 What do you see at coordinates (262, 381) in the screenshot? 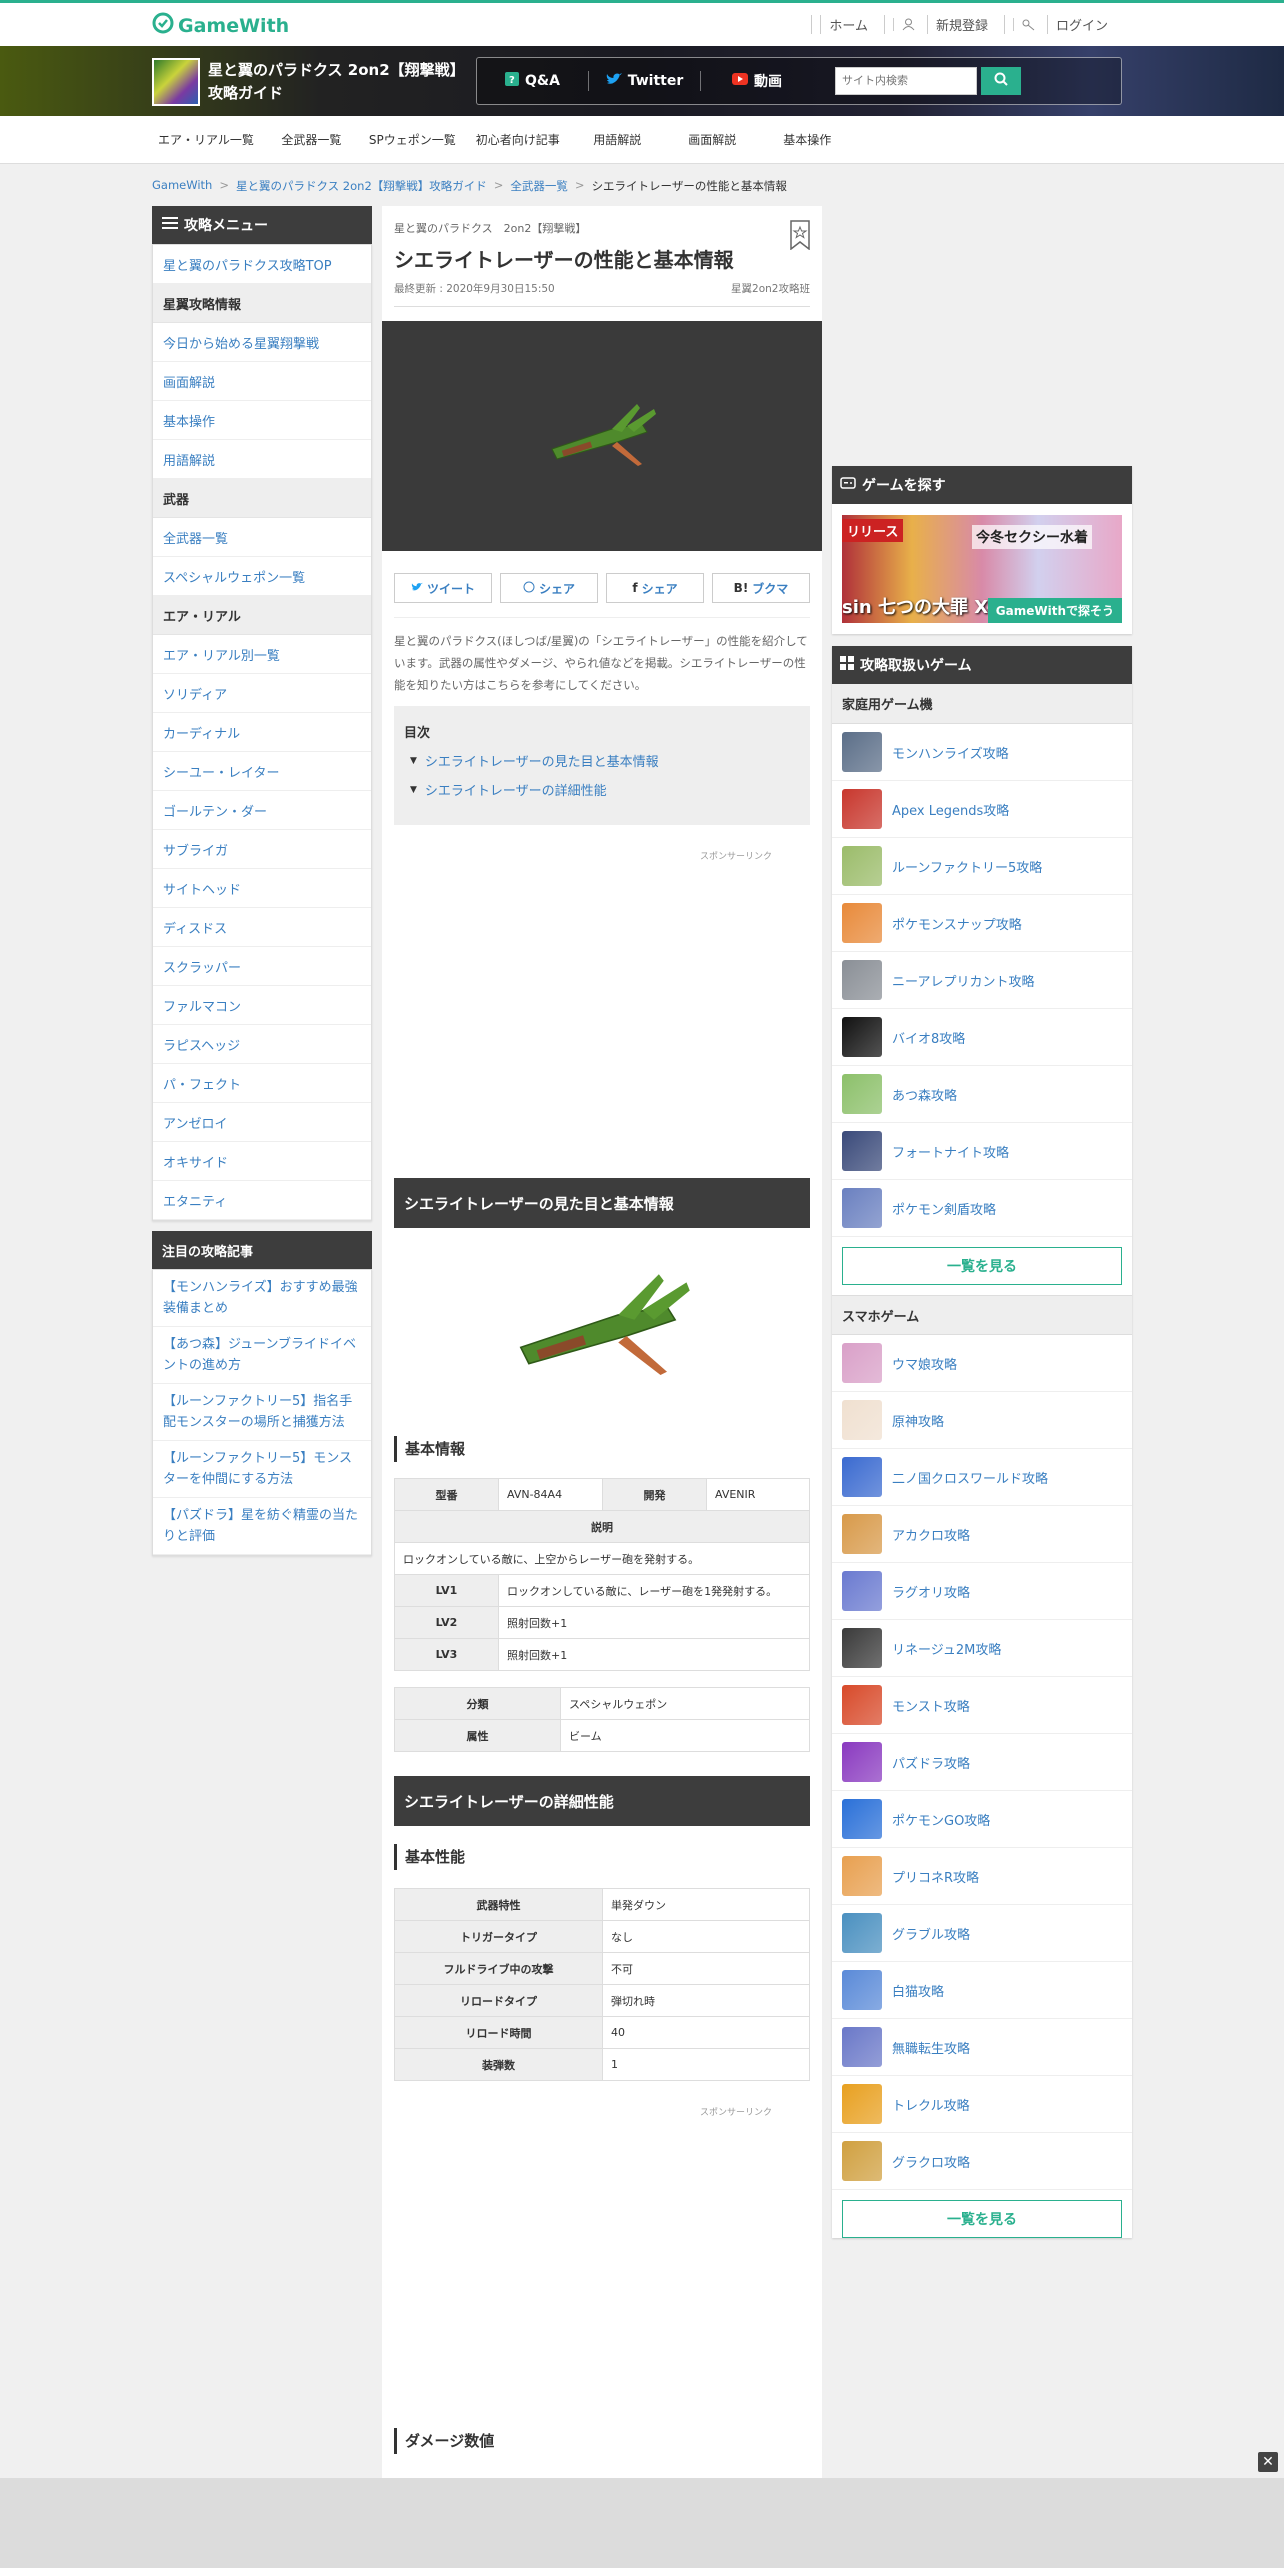
I see `menu-item: 画面解説` at bounding box center [262, 381].